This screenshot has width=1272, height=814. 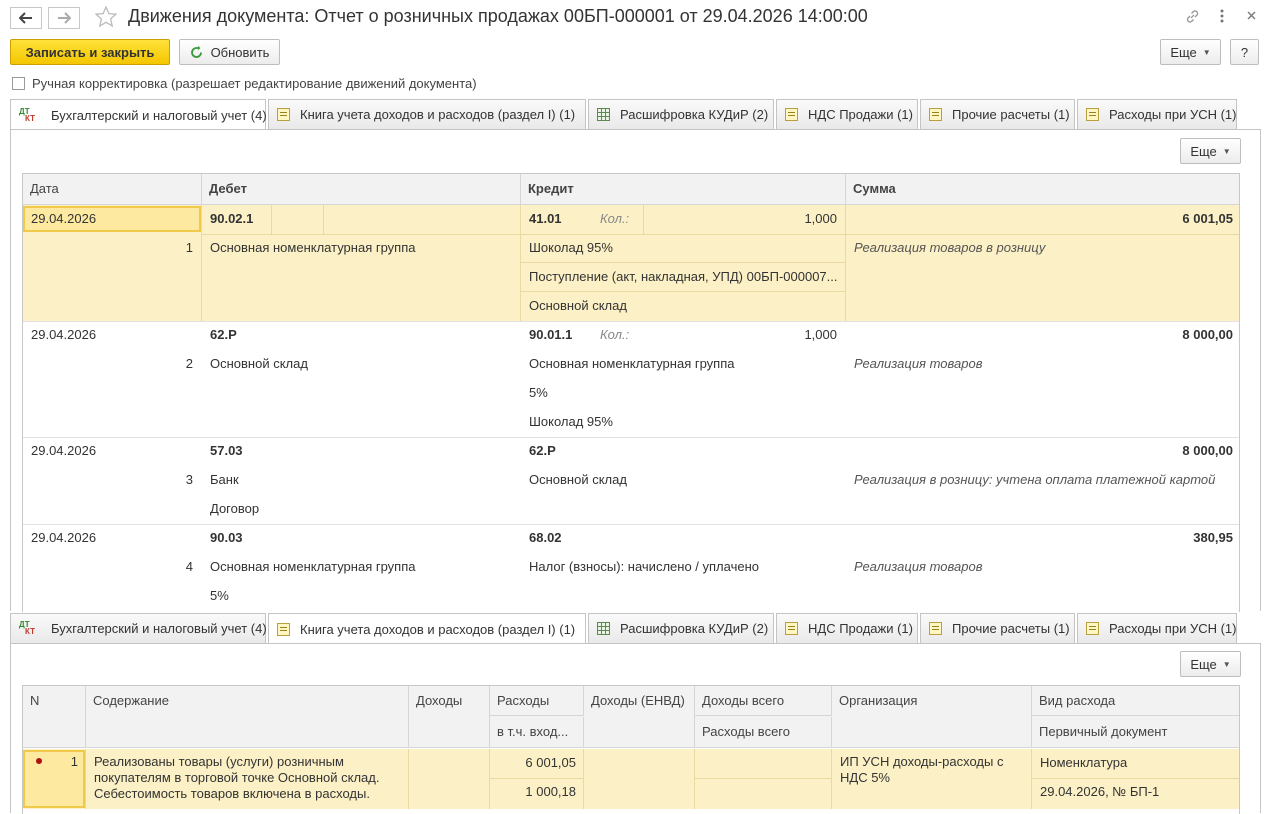 I want to click on bottom-tab-other-settlements: Прочие расчеты (1), so click(x=997, y=628).